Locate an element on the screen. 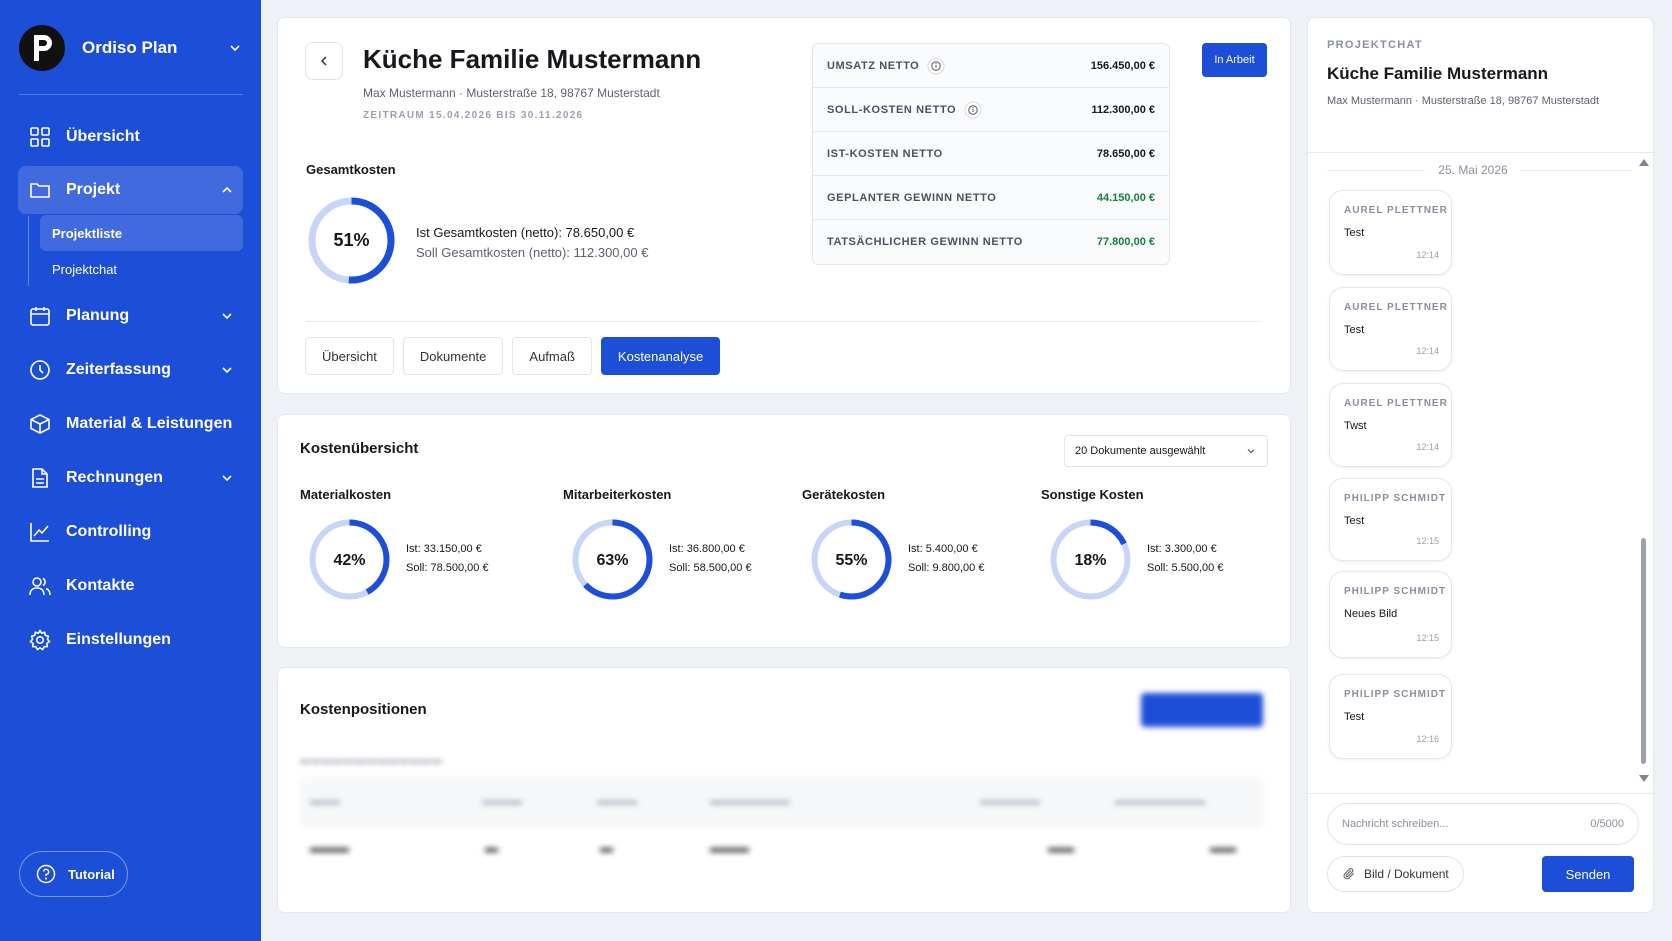 This screenshot has height=941, width=1672. sidebar-item-projekt: Projekt is located at coordinates (130, 190).